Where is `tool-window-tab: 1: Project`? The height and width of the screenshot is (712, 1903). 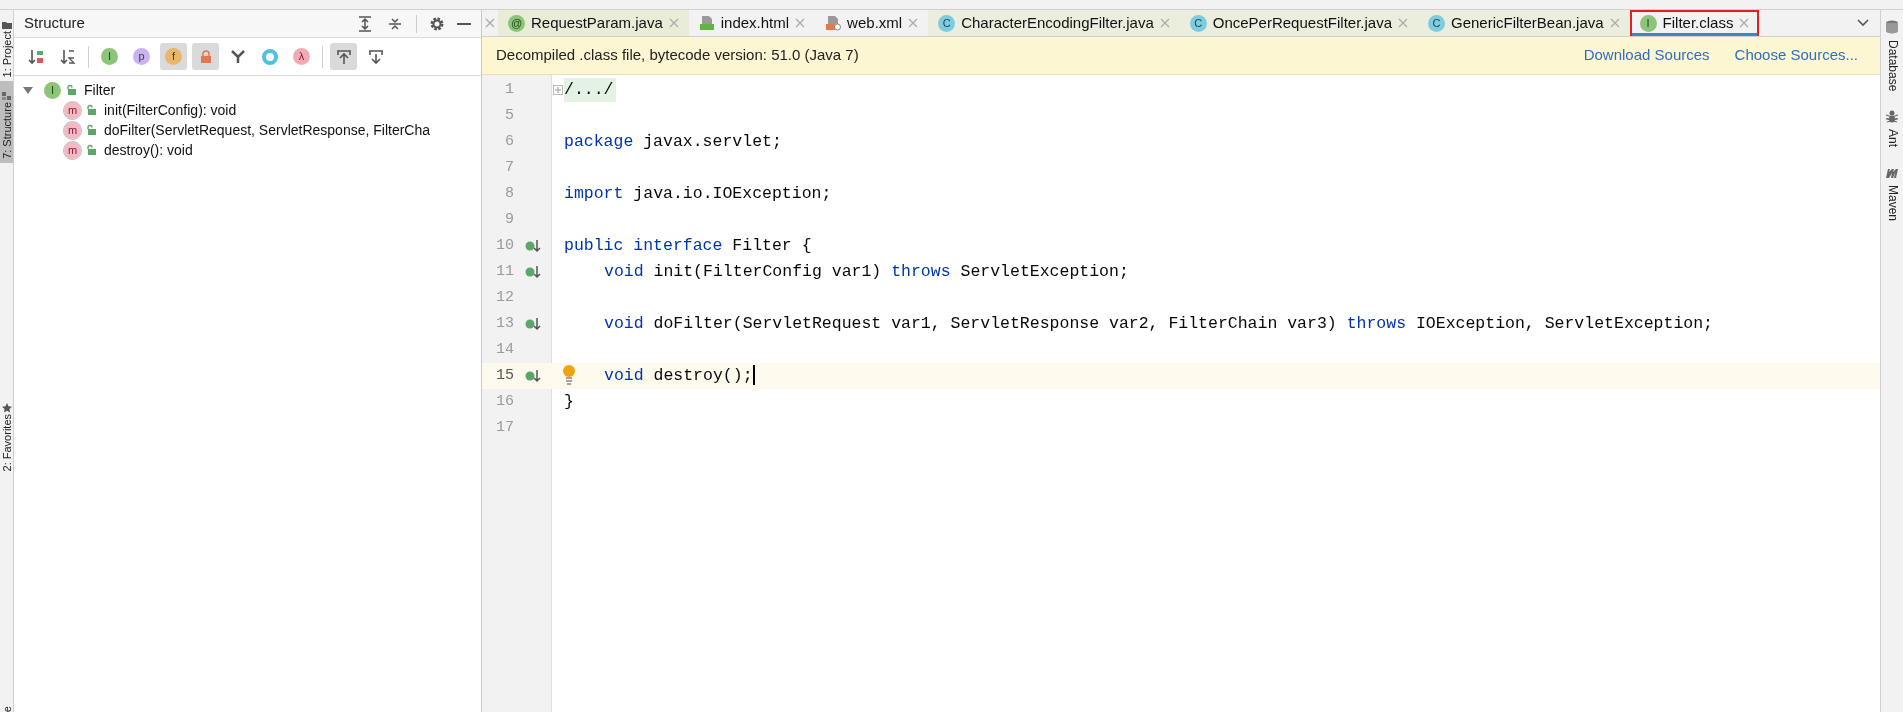
tool-window-tab: 1: Project is located at coordinates (6, 46).